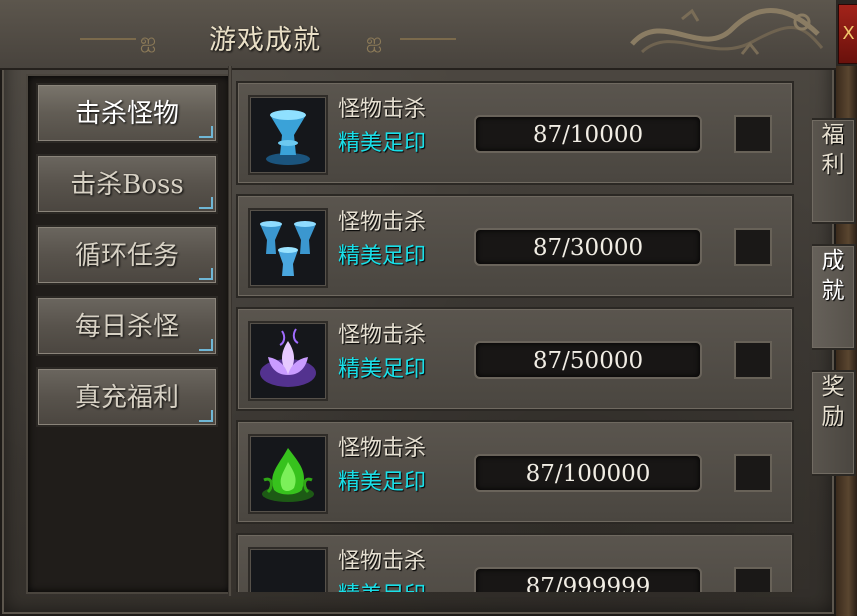 This screenshot has height=616, width=857. What do you see at coordinates (515, 562) in the screenshot?
I see `achievement-row: 怪物击杀 精美足印 87/999999` at bounding box center [515, 562].